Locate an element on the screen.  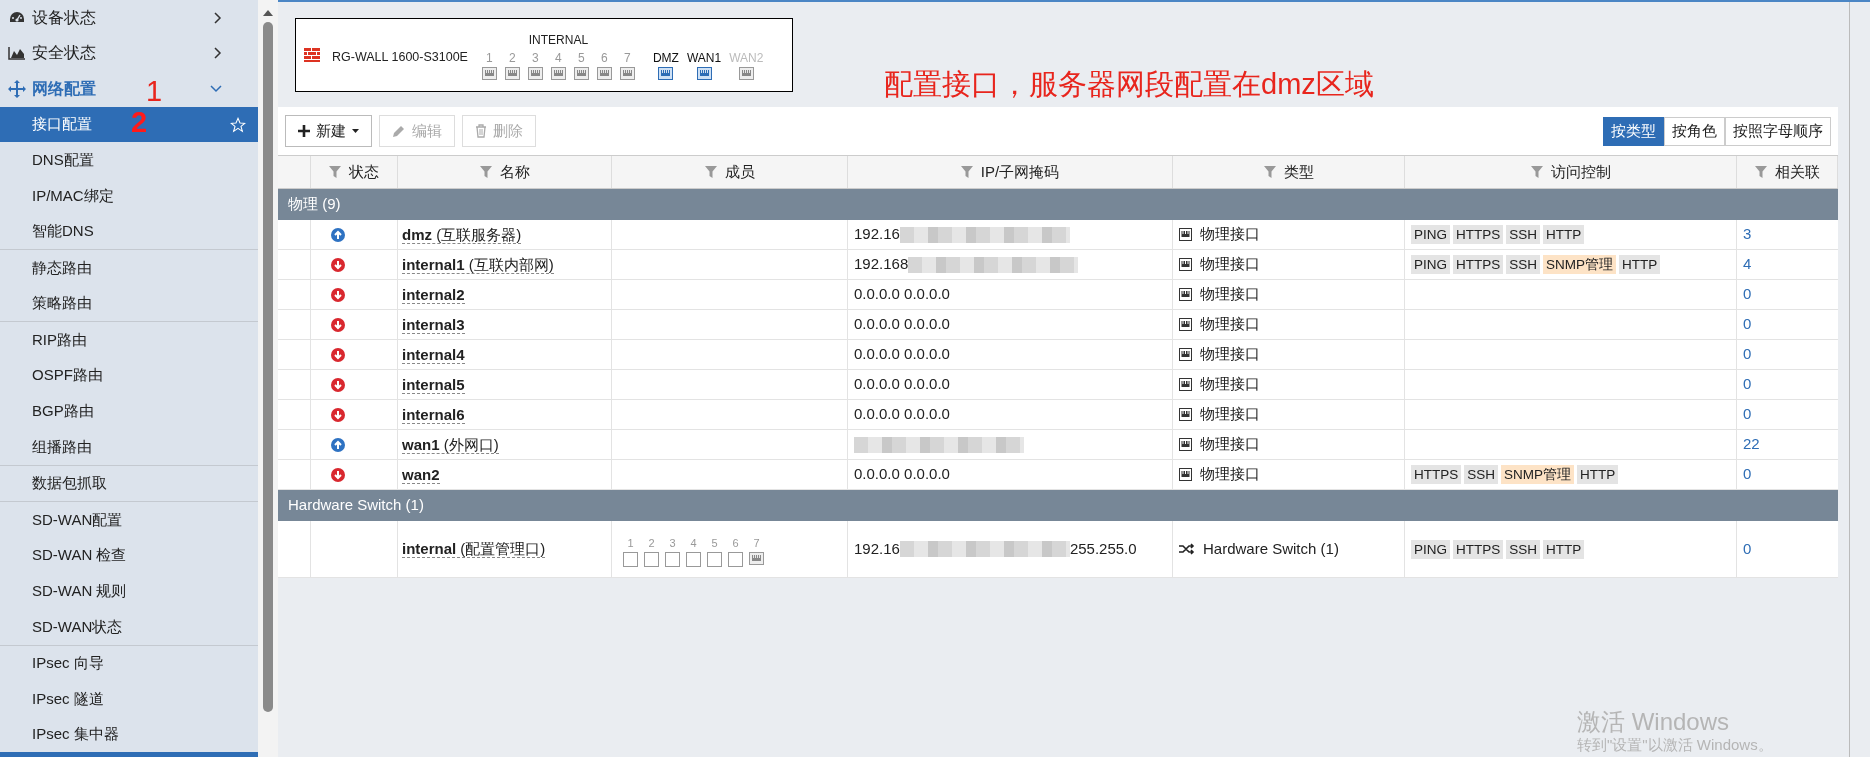
column-header: 成员 is located at coordinates (730, 172).